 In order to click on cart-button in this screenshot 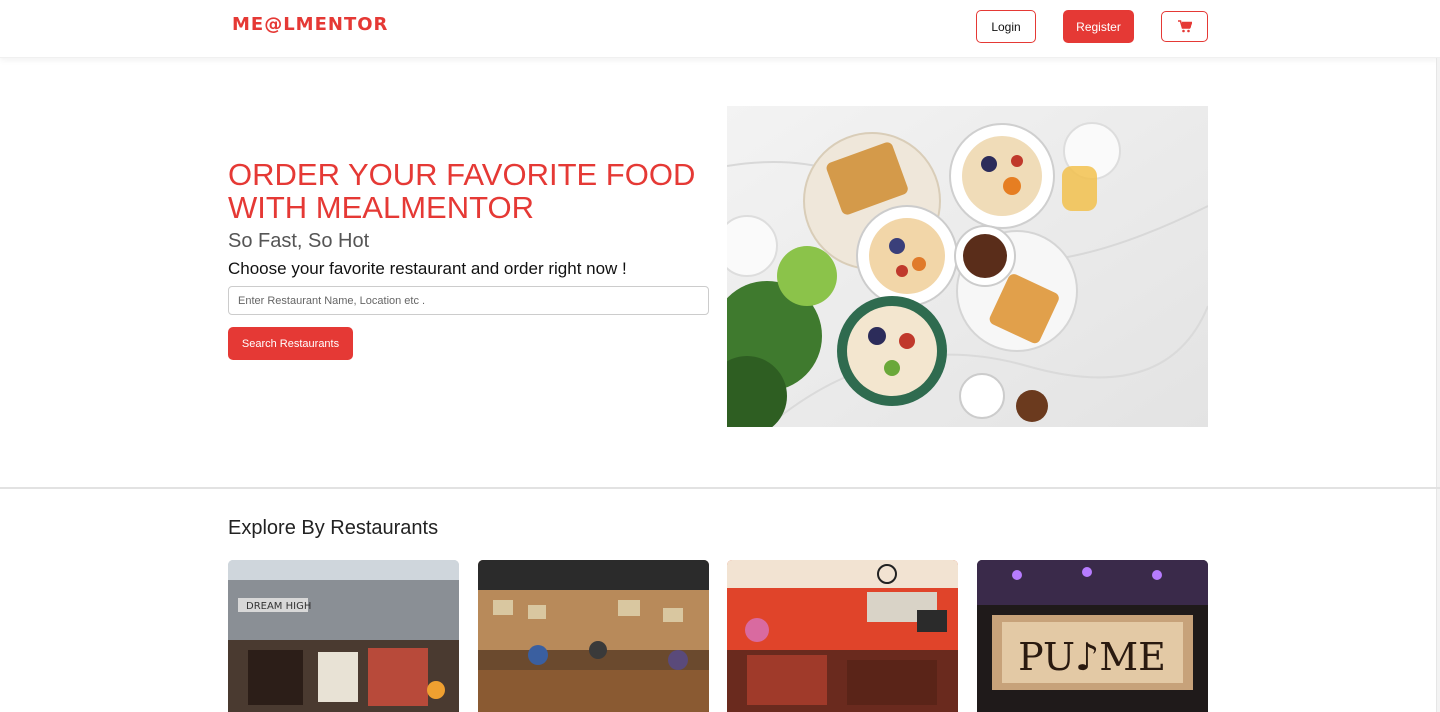, I will do `click(1184, 26)`.